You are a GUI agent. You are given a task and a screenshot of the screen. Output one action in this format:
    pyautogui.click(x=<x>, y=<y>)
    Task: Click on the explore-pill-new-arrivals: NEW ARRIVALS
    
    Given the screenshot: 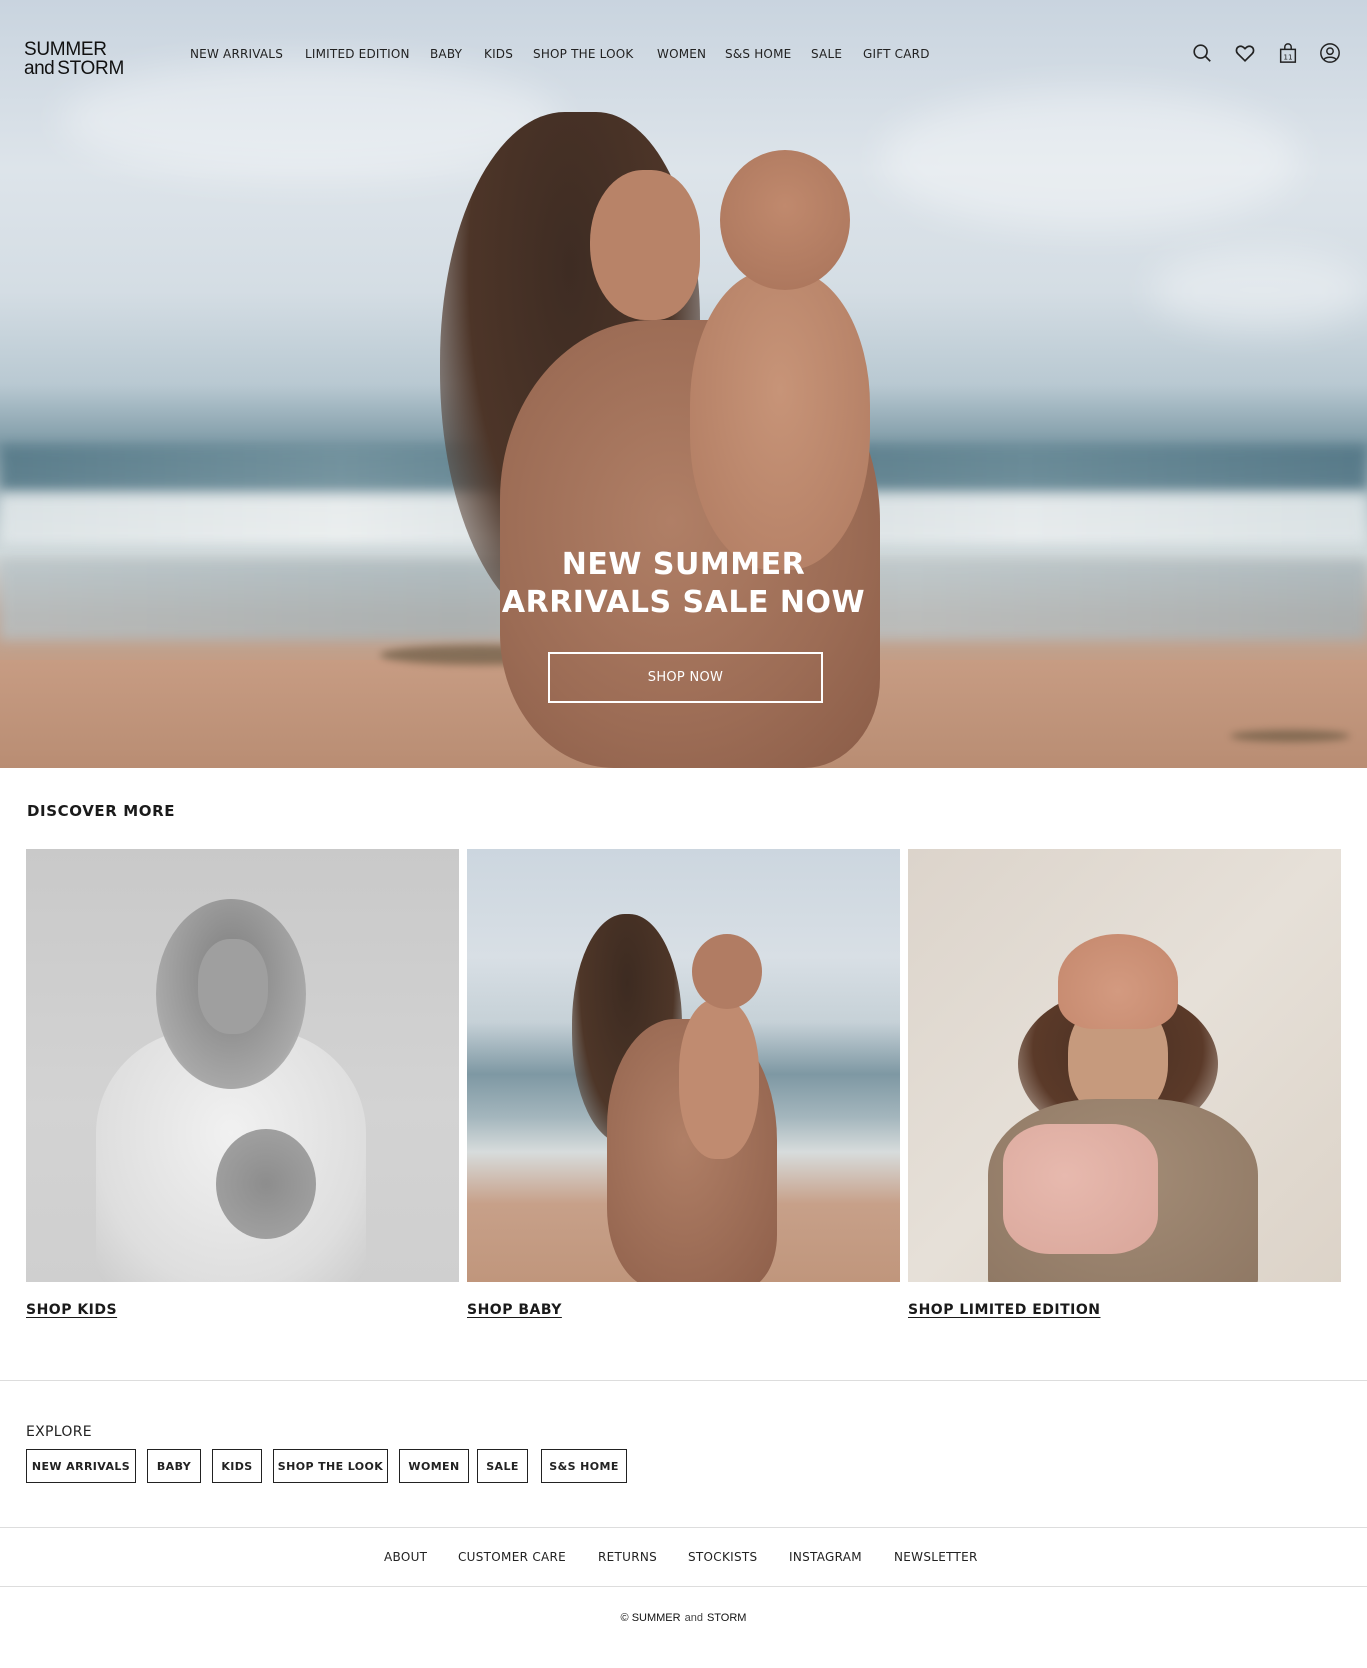 What is the action you would take?
    pyautogui.click(x=81, y=1466)
    